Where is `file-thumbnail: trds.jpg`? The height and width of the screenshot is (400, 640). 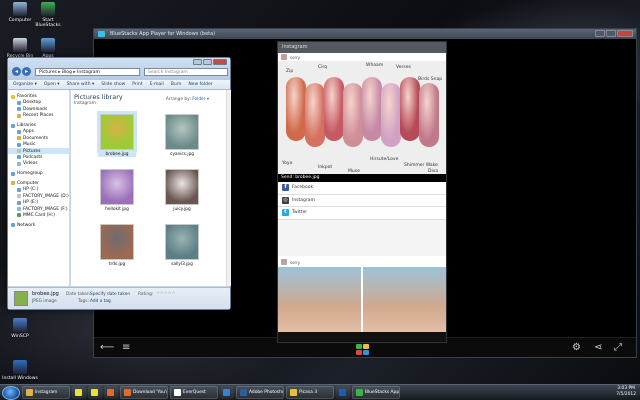
file-thumbnail: trds.jpg is located at coordinates (117, 245).